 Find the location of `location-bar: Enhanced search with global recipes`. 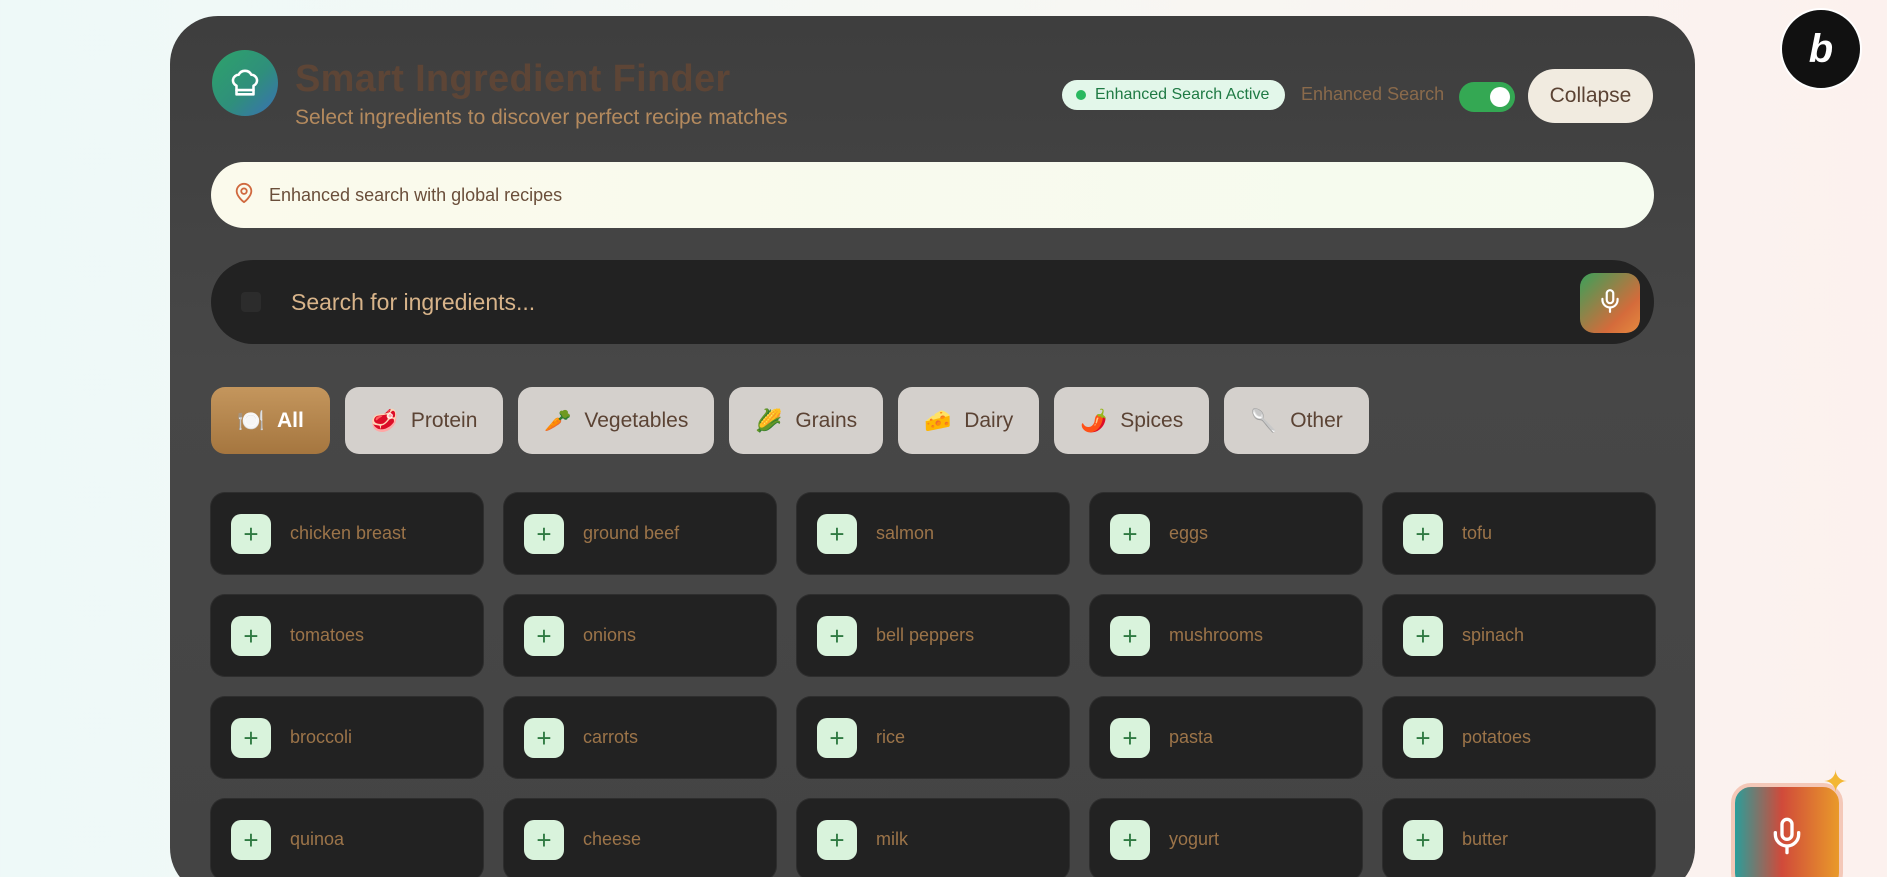

location-bar: Enhanced search with global recipes is located at coordinates (932, 195).